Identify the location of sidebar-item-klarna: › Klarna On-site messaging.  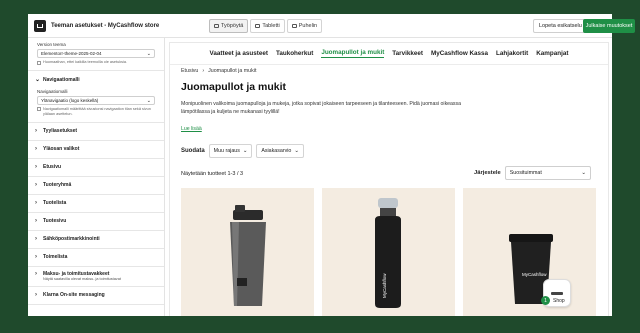
(96, 296).